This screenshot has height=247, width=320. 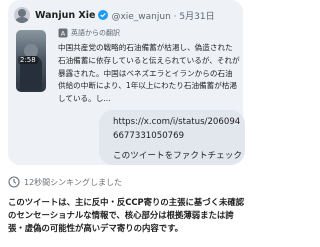 What do you see at coordinates (28, 60) in the screenshot?
I see `video-duration: 2:58` at bounding box center [28, 60].